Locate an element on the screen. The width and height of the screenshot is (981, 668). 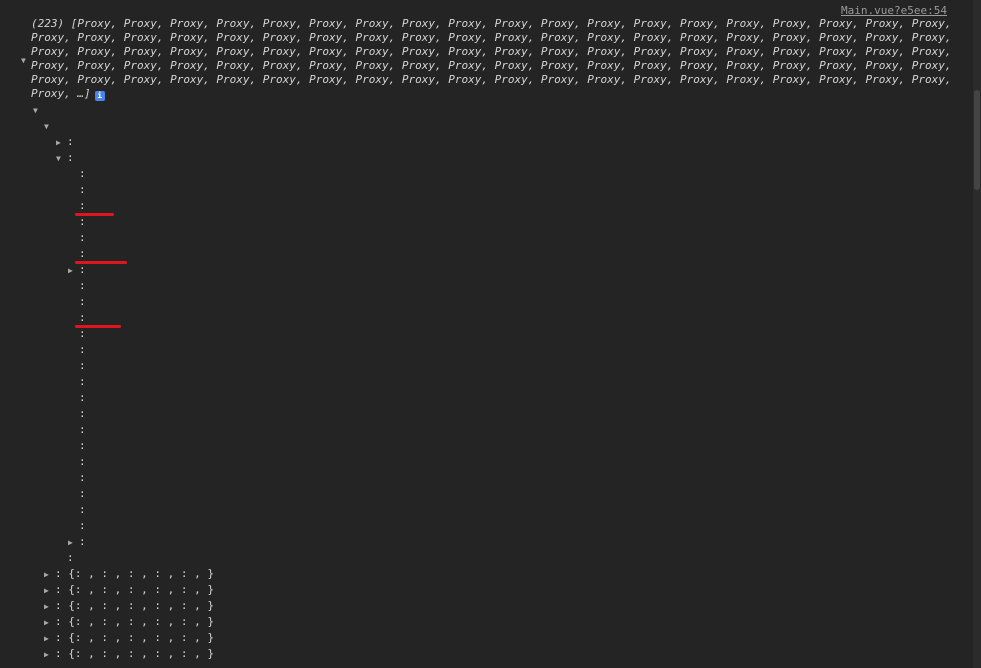
prop-todayRecovered: : is located at coordinates (82, 510).